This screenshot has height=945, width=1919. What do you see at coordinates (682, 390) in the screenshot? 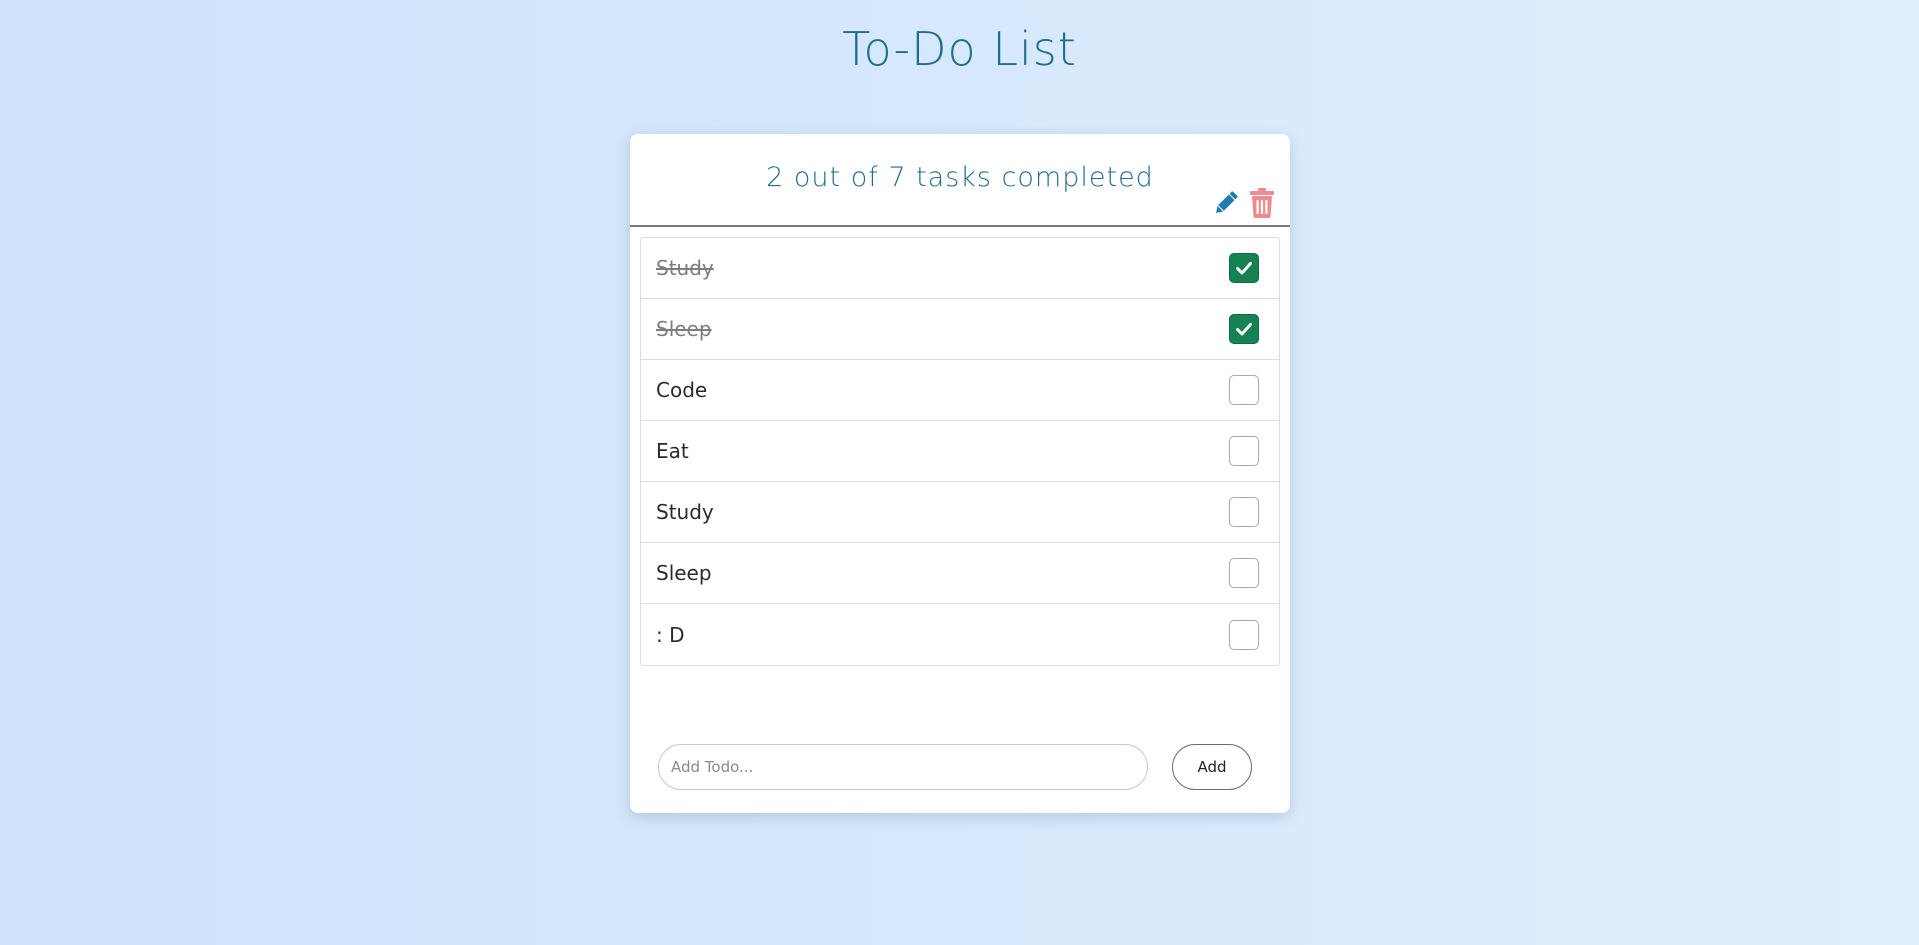
I see `todo-label: Code` at bounding box center [682, 390].